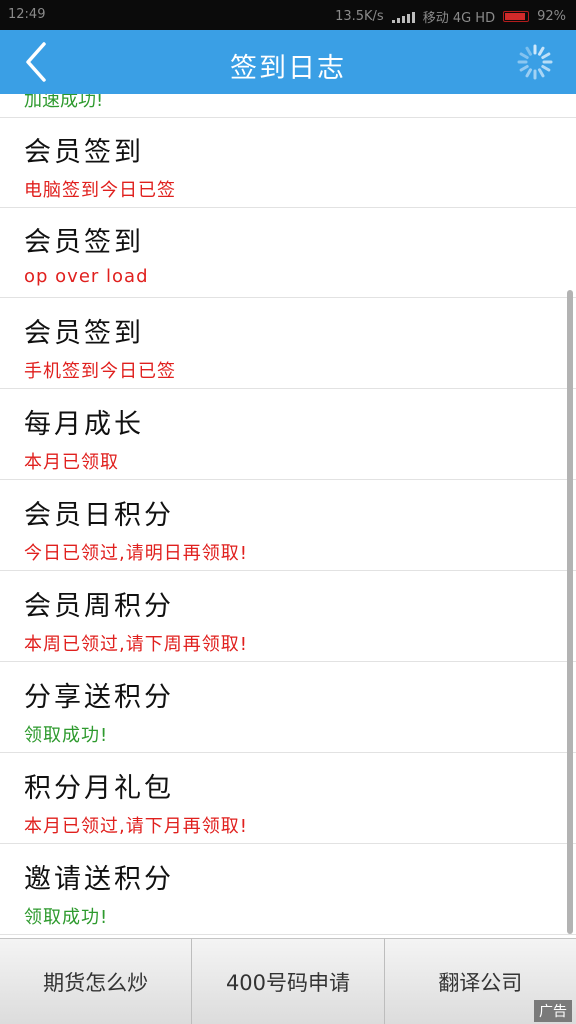 Image resolution: width=576 pixels, height=1024 pixels. What do you see at coordinates (288, 526) in the screenshot?
I see `list-item: 会员日积分 今日已领过,请明日再领取!` at bounding box center [288, 526].